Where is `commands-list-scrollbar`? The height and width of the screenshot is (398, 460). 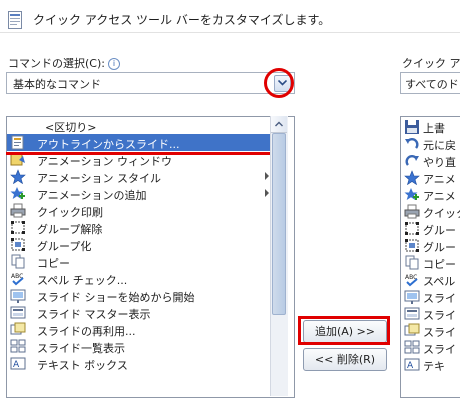 commands-list-scrollbar is located at coordinates (279, 256).